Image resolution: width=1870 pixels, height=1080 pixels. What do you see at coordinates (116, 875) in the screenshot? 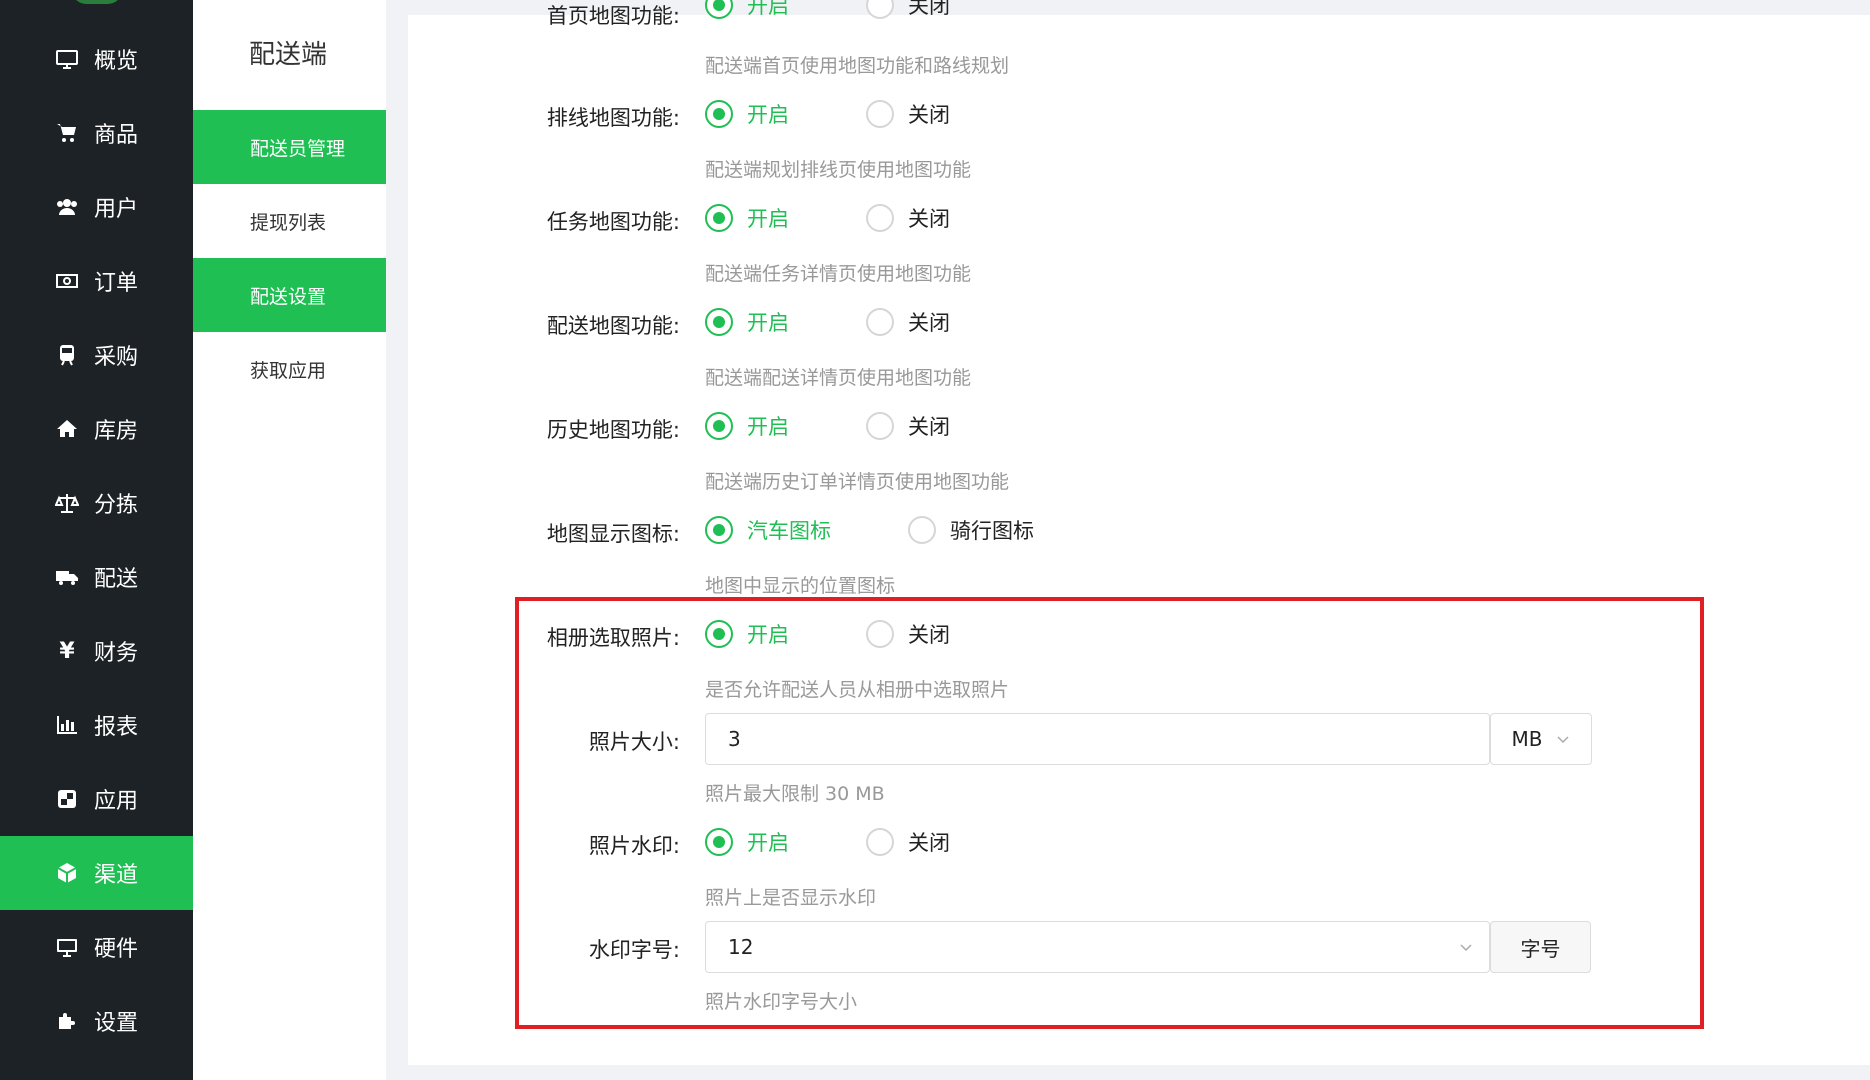
I see `sidebar-item-label: 渠道` at bounding box center [116, 875].